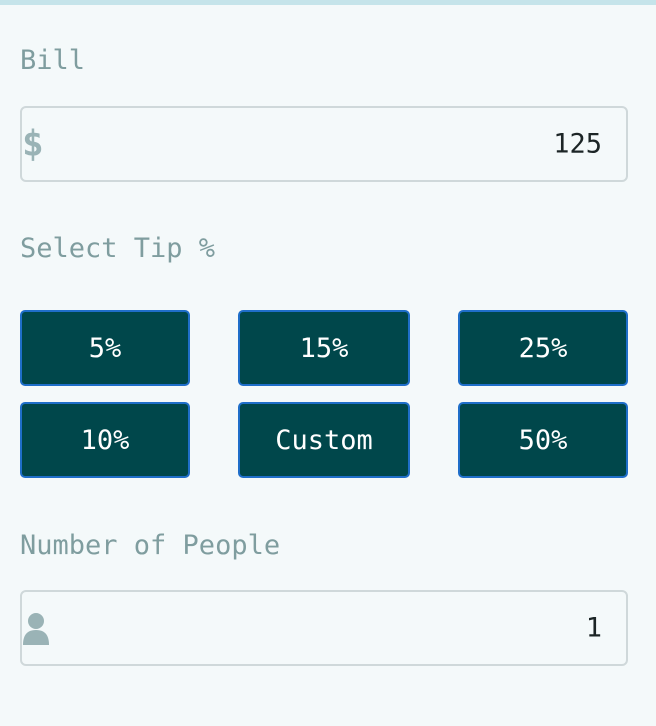 The image size is (656, 726). Describe the element at coordinates (324, 348) in the screenshot. I see `tip-button-15: 15%` at that location.